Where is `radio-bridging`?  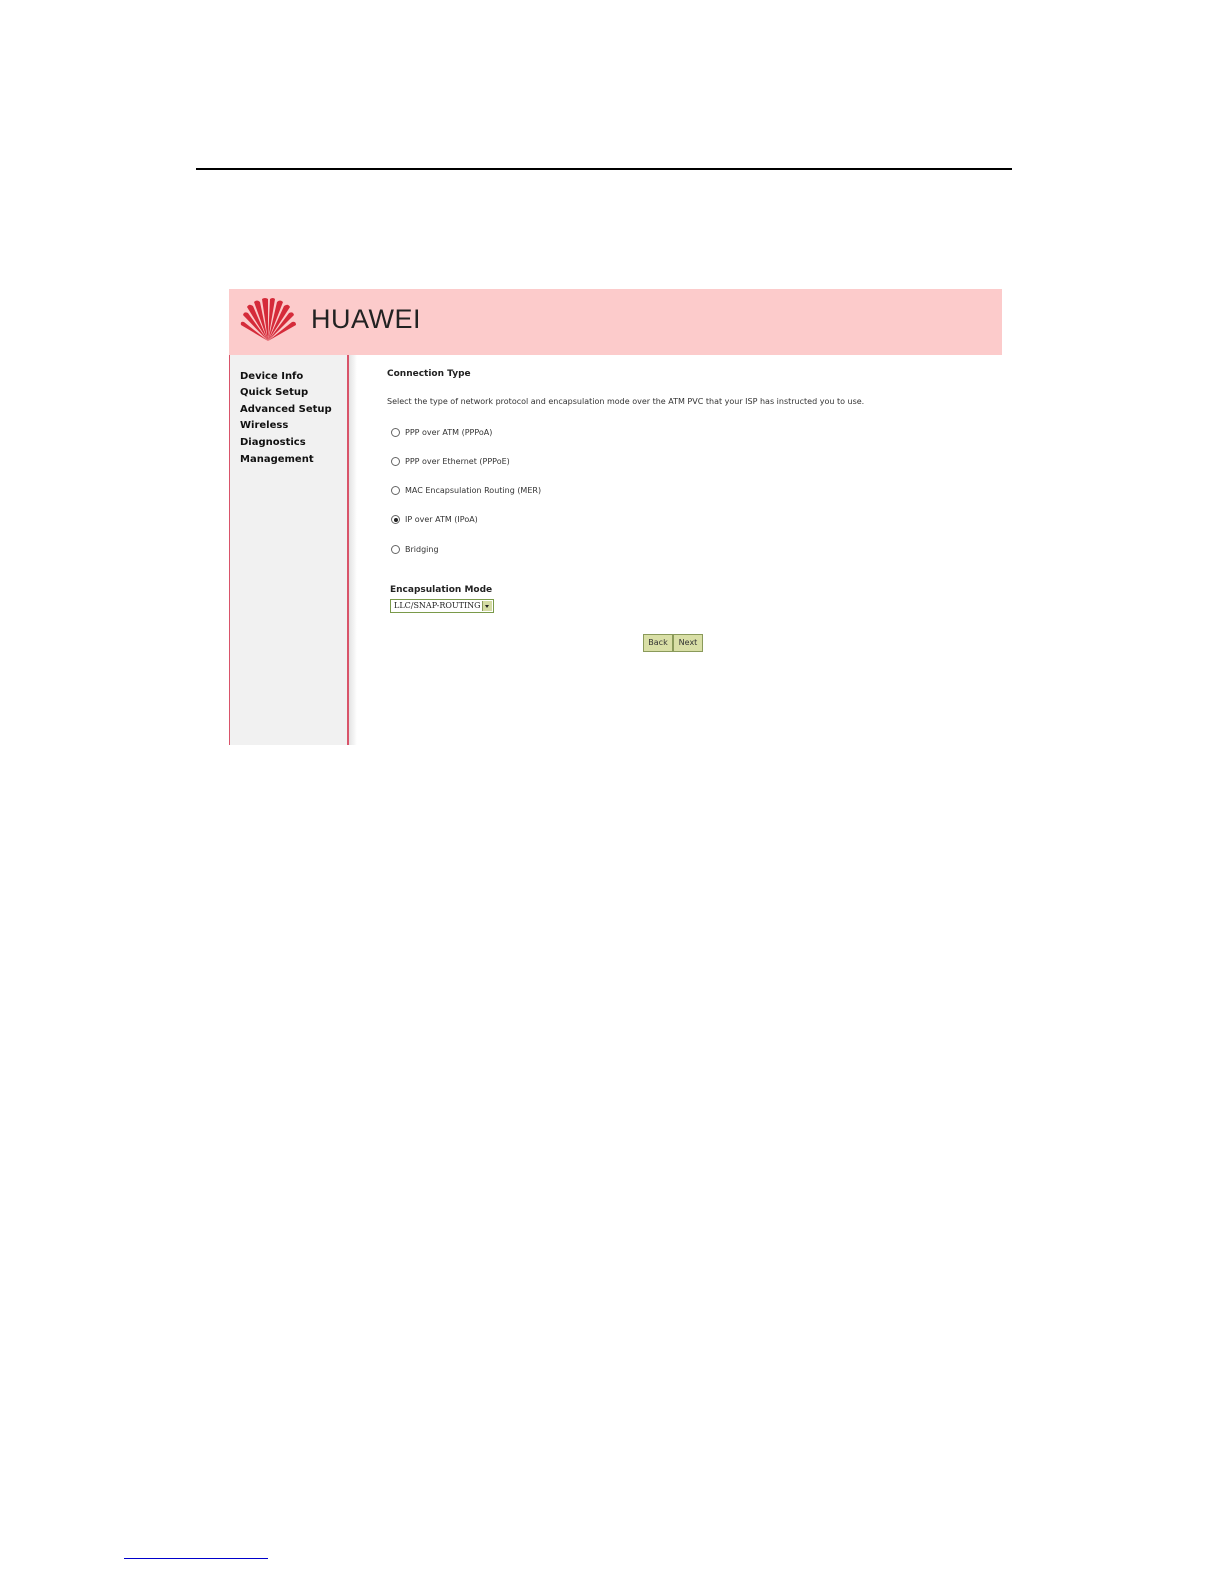
radio-bridging is located at coordinates (395, 549).